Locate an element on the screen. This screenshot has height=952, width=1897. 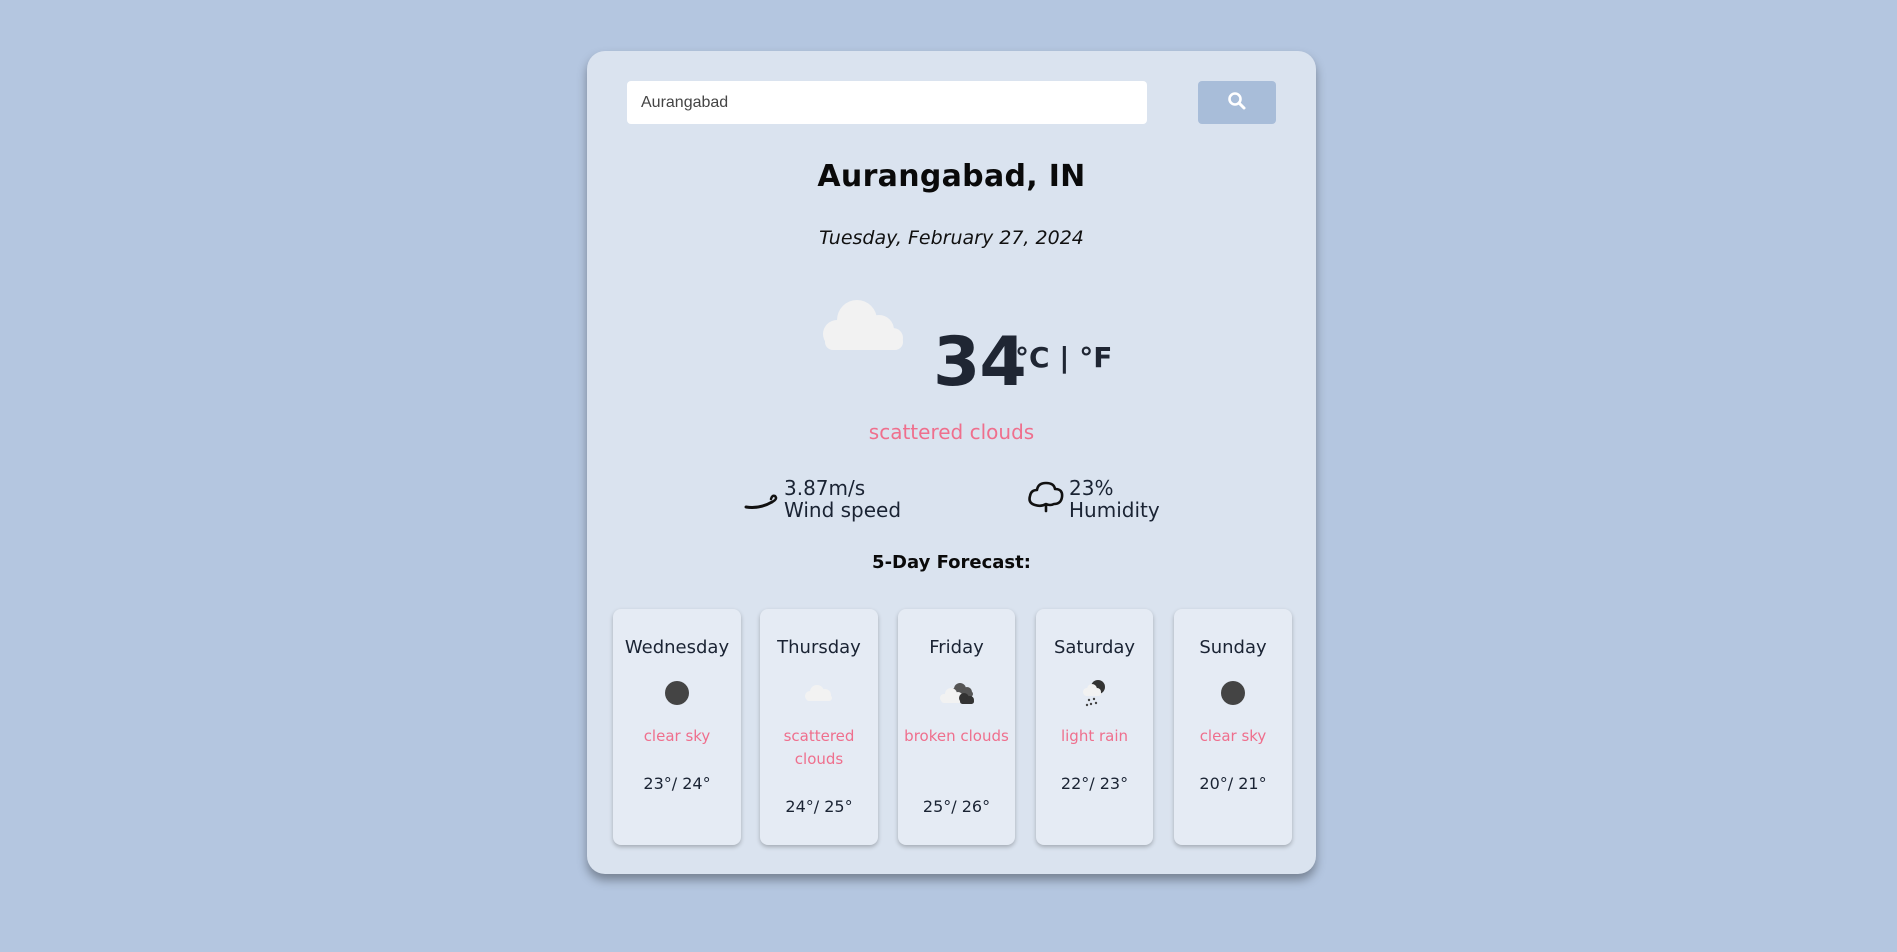
cloud-icon is located at coordinates (864, 327).